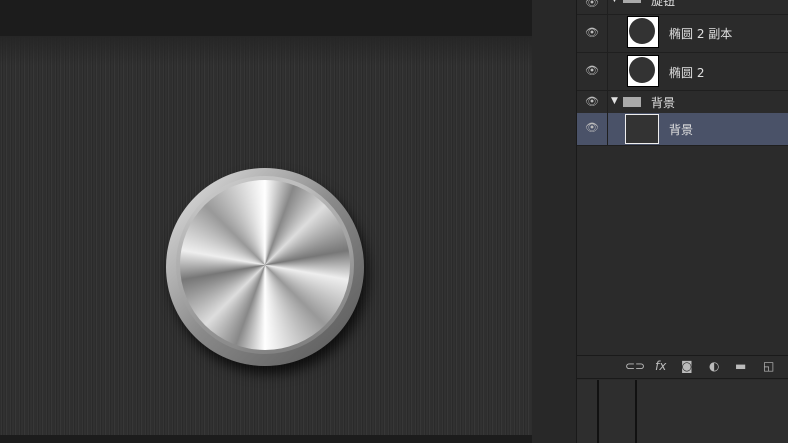  I want to click on layer-row-selected: 👁 背景, so click(682, 129).